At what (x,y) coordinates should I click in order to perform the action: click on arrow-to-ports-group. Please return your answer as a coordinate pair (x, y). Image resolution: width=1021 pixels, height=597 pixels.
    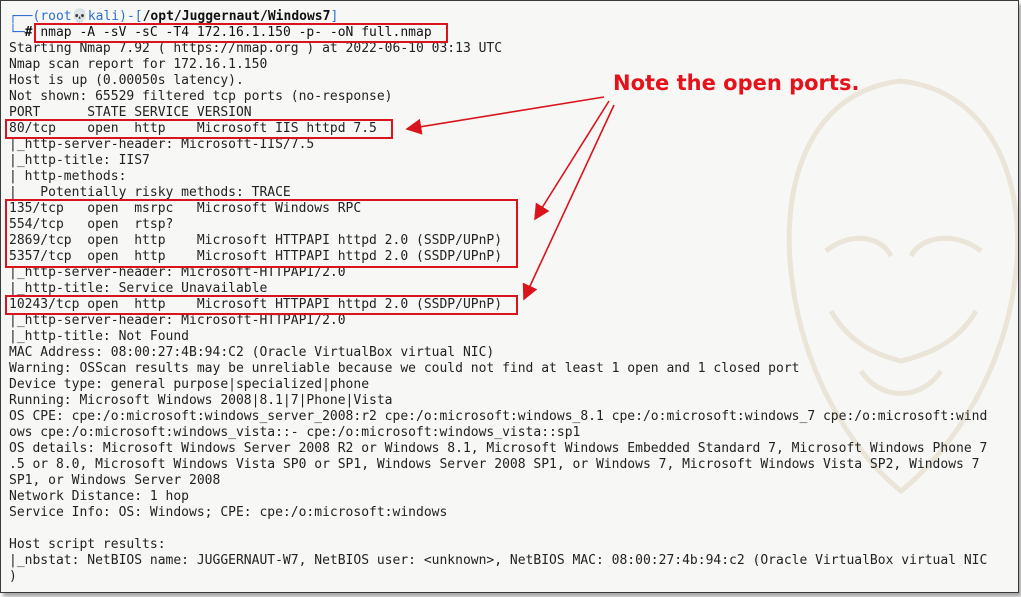
    Looking at the image, I should click on (572, 160).